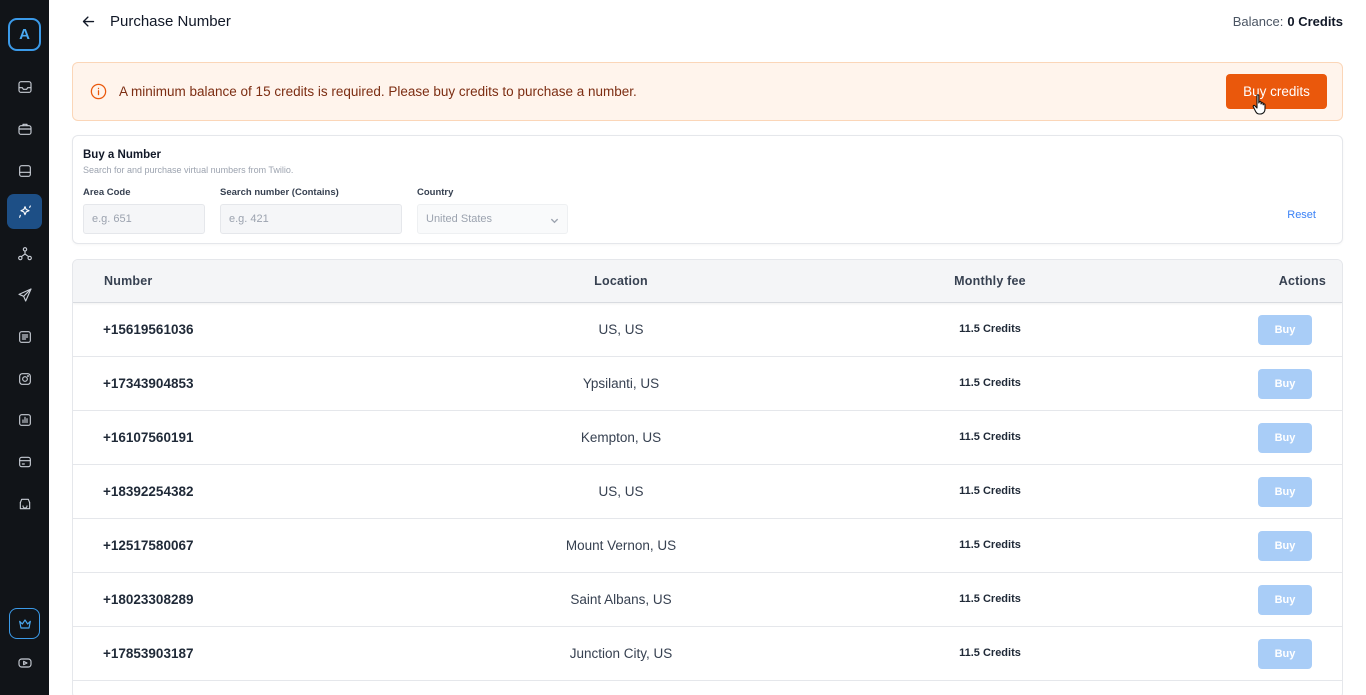 The height and width of the screenshot is (695, 1366). Describe the element at coordinates (279, 192) in the screenshot. I see `contains-label: Search number (Contains)` at that location.